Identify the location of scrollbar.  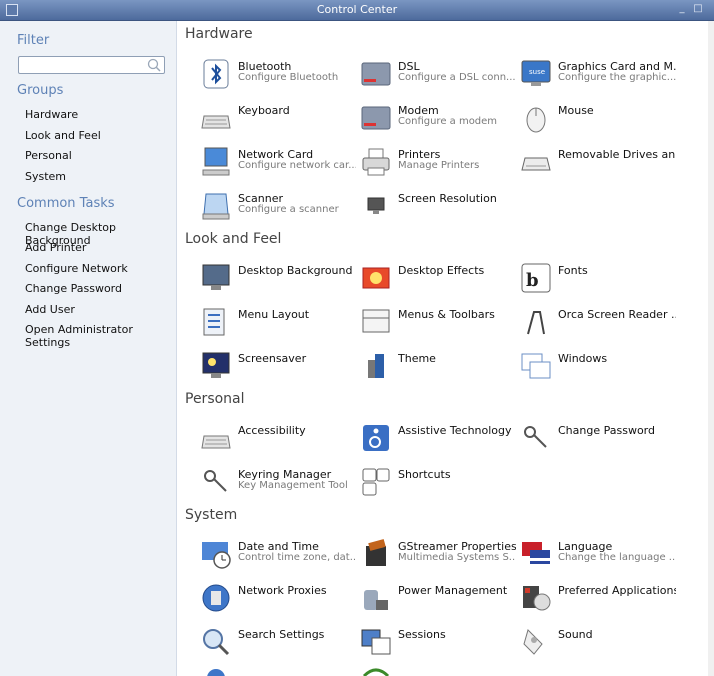
(711, 348).